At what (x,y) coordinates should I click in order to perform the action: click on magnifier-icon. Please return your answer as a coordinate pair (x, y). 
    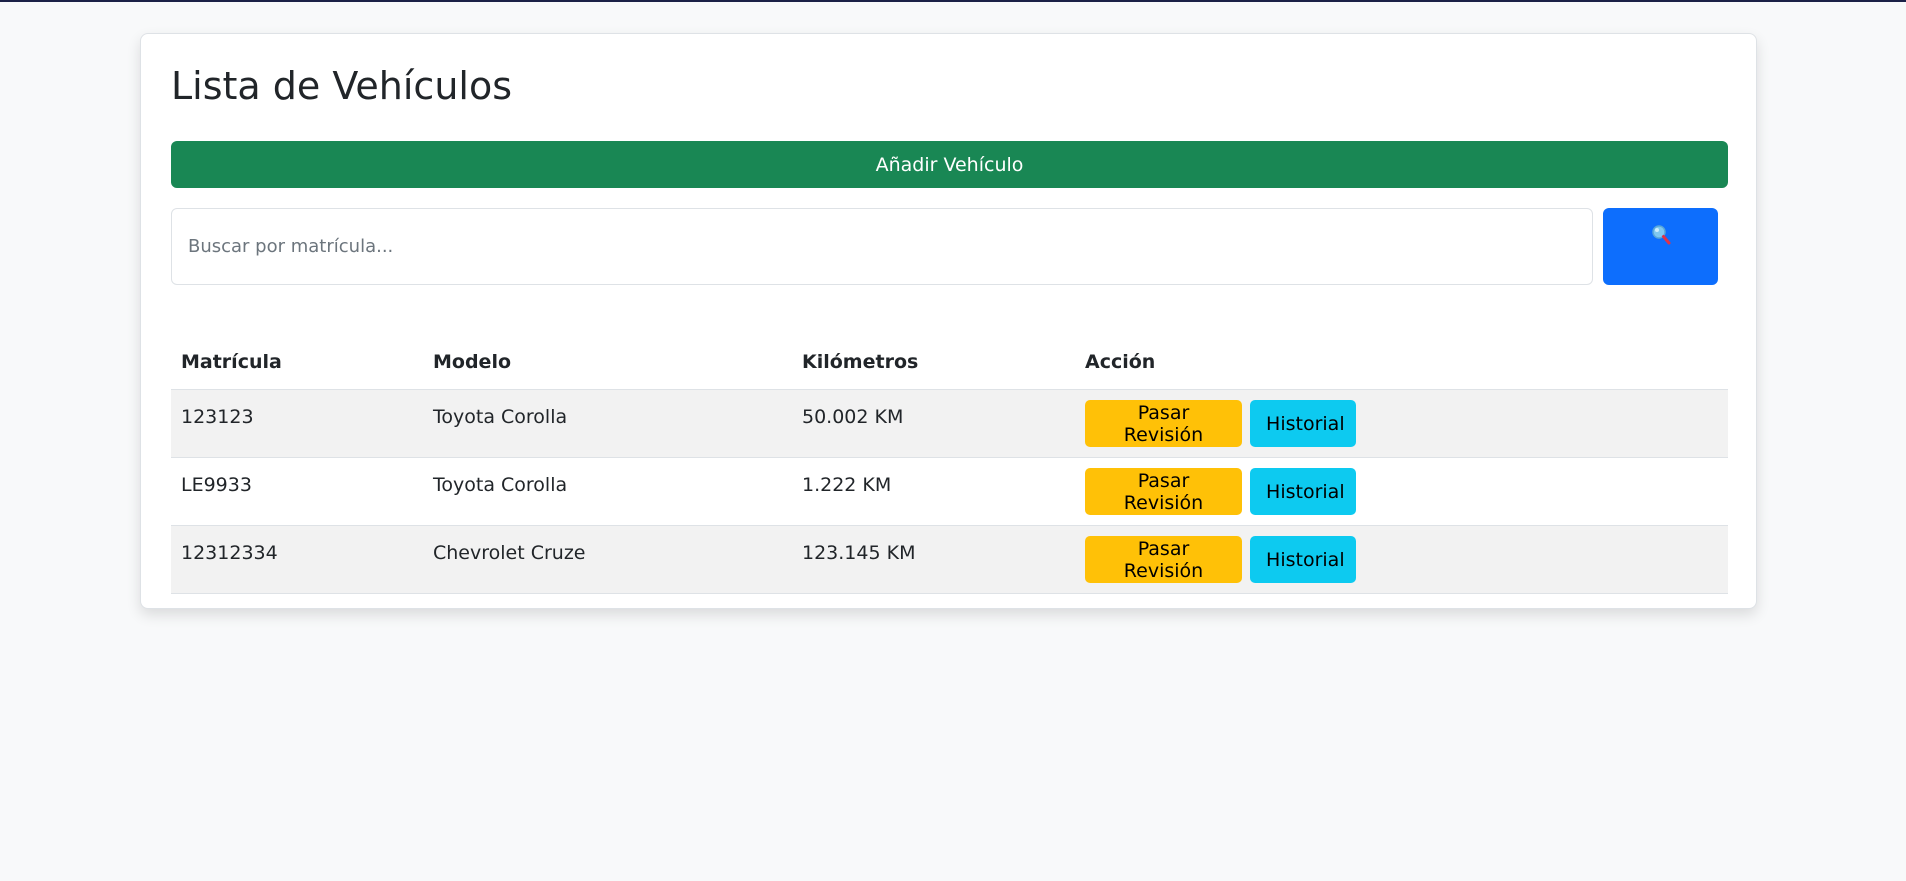
    Looking at the image, I should click on (1661, 235).